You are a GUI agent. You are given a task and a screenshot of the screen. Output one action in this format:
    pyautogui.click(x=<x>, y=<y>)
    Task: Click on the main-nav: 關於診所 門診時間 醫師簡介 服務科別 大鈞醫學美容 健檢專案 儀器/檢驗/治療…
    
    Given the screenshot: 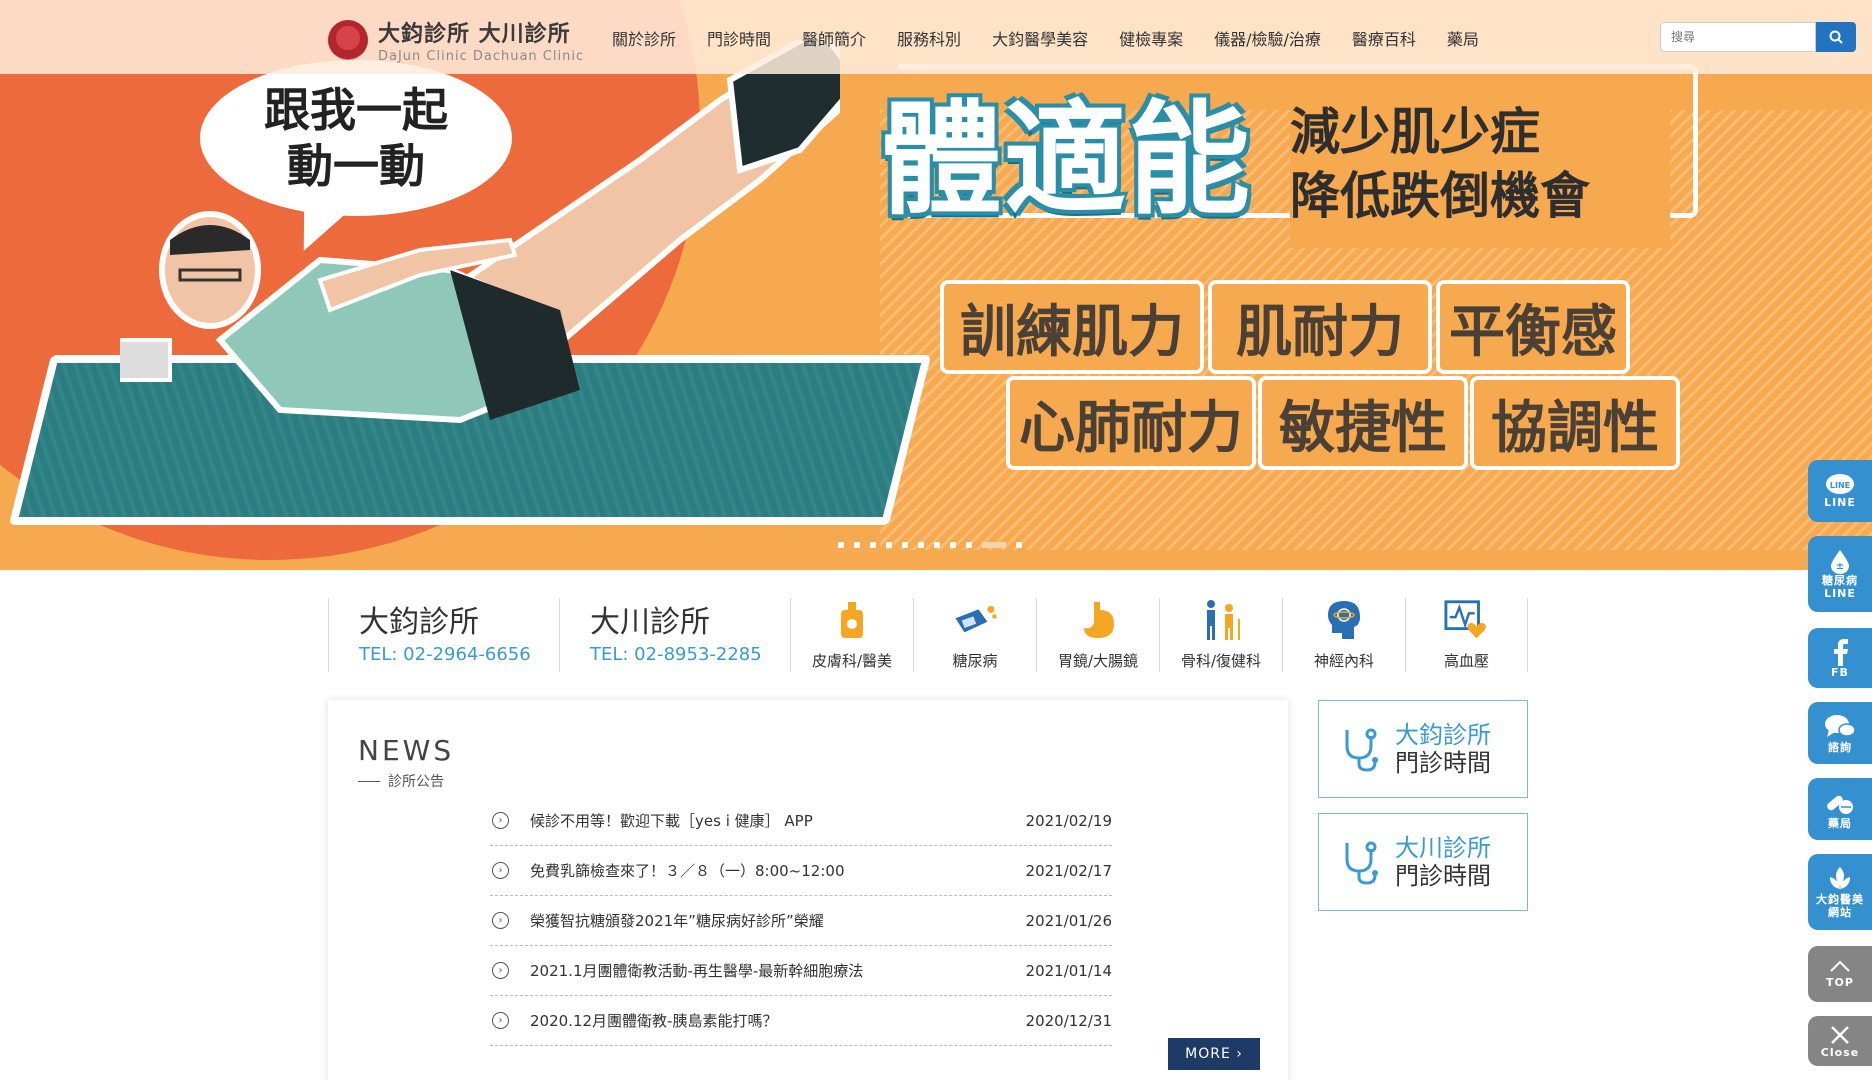 What is the action you would take?
    pyautogui.click(x=1061, y=38)
    